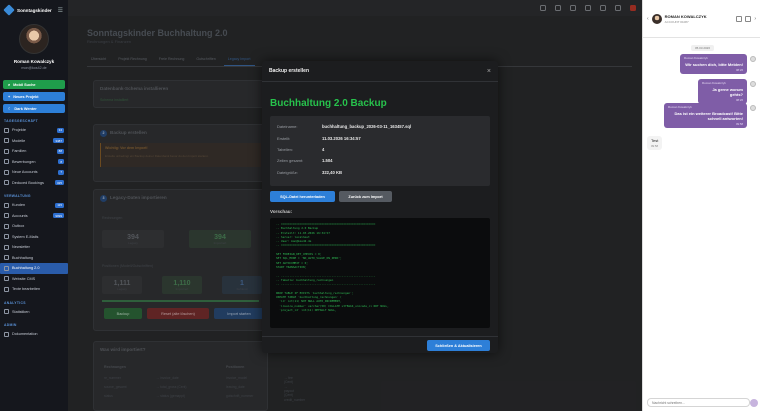 The height and width of the screenshot is (411, 760). What do you see at coordinates (60, 10) in the screenshot?
I see `hamburger-icon: ☰` at bounding box center [60, 10].